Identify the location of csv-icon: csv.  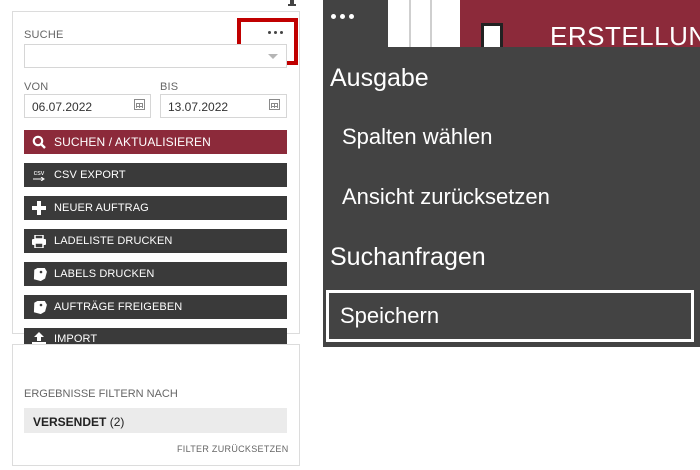
(39, 175).